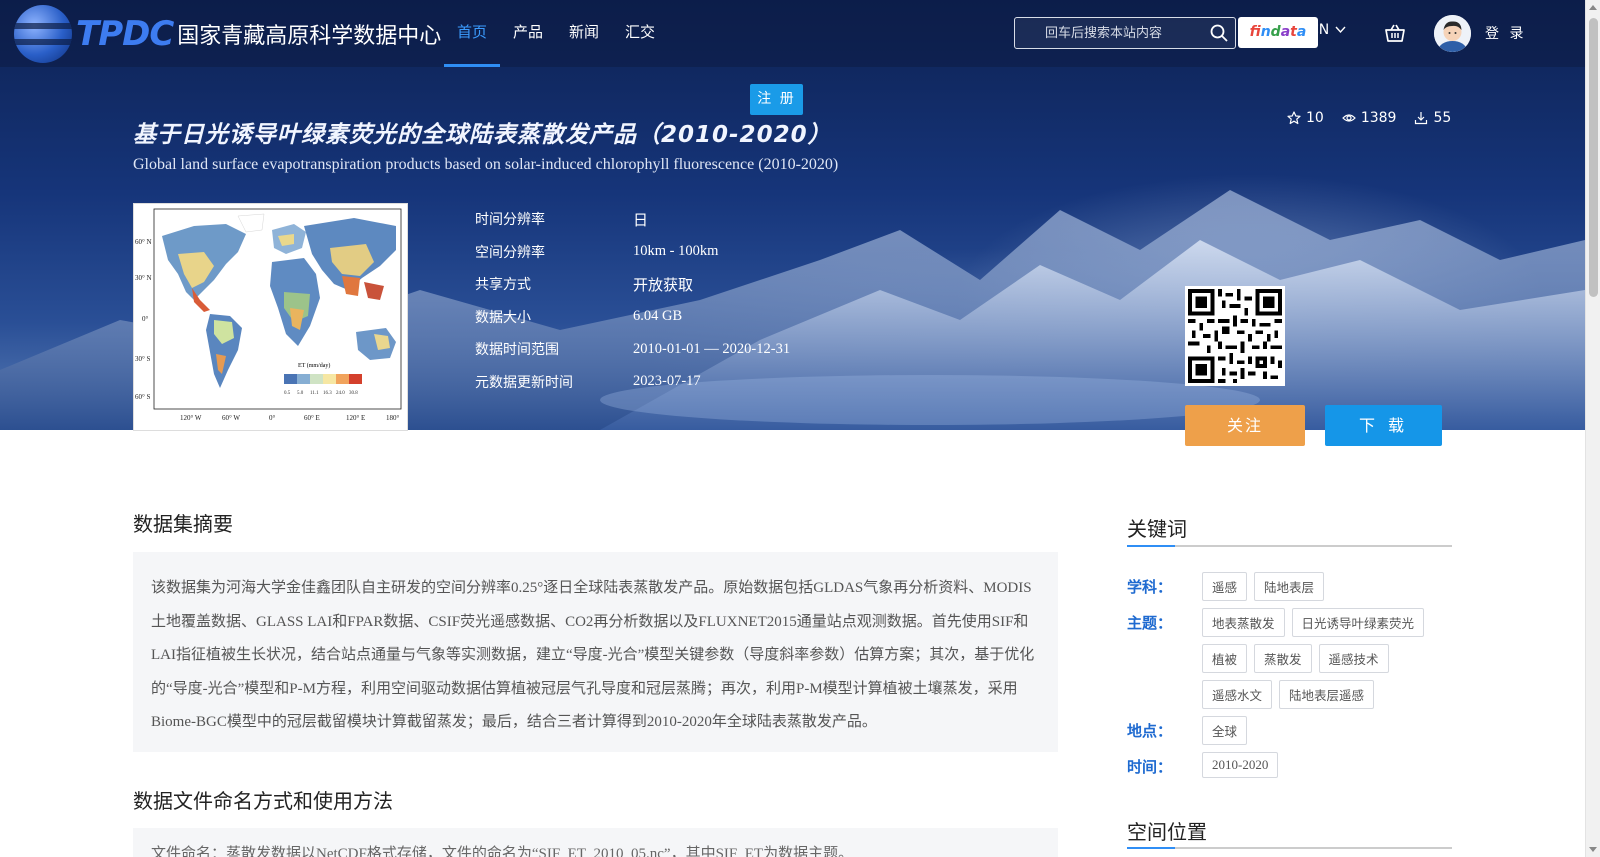  What do you see at coordinates (191, 418) in the screenshot?
I see `lon-label: 120° W` at bounding box center [191, 418].